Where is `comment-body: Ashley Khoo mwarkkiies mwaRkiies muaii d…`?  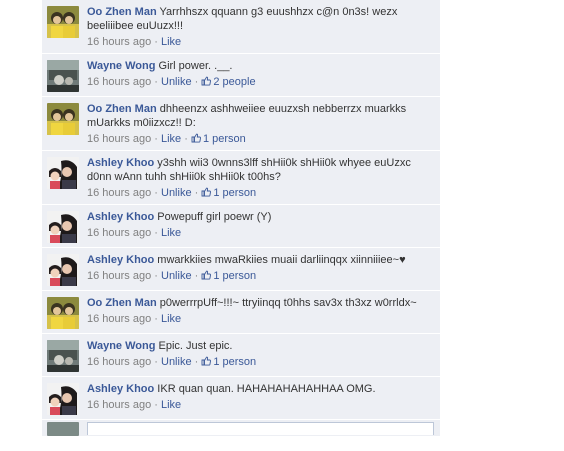
comment-body: Ashley Khoo mwarkkiies mwaRkiies muaii d… is located at coordinates (260, 269).